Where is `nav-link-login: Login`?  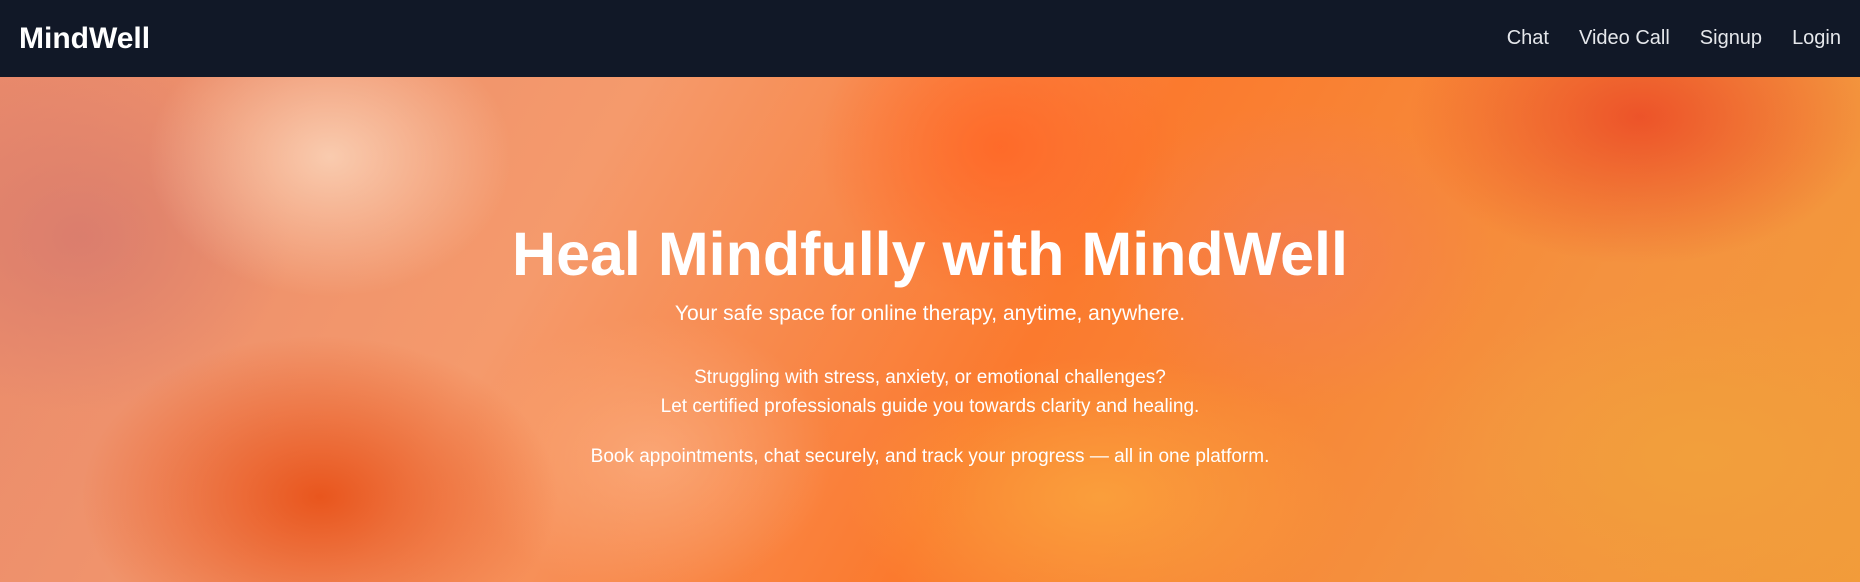
nav-link-login: Login is located at coordinates (1816, 38).